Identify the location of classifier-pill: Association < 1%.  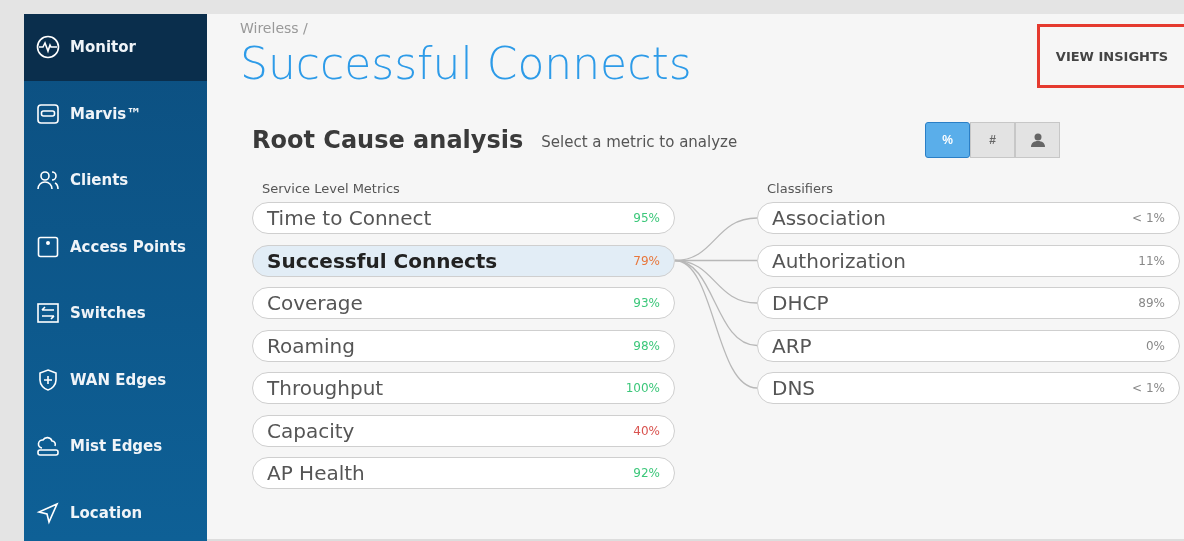
(968, 218).